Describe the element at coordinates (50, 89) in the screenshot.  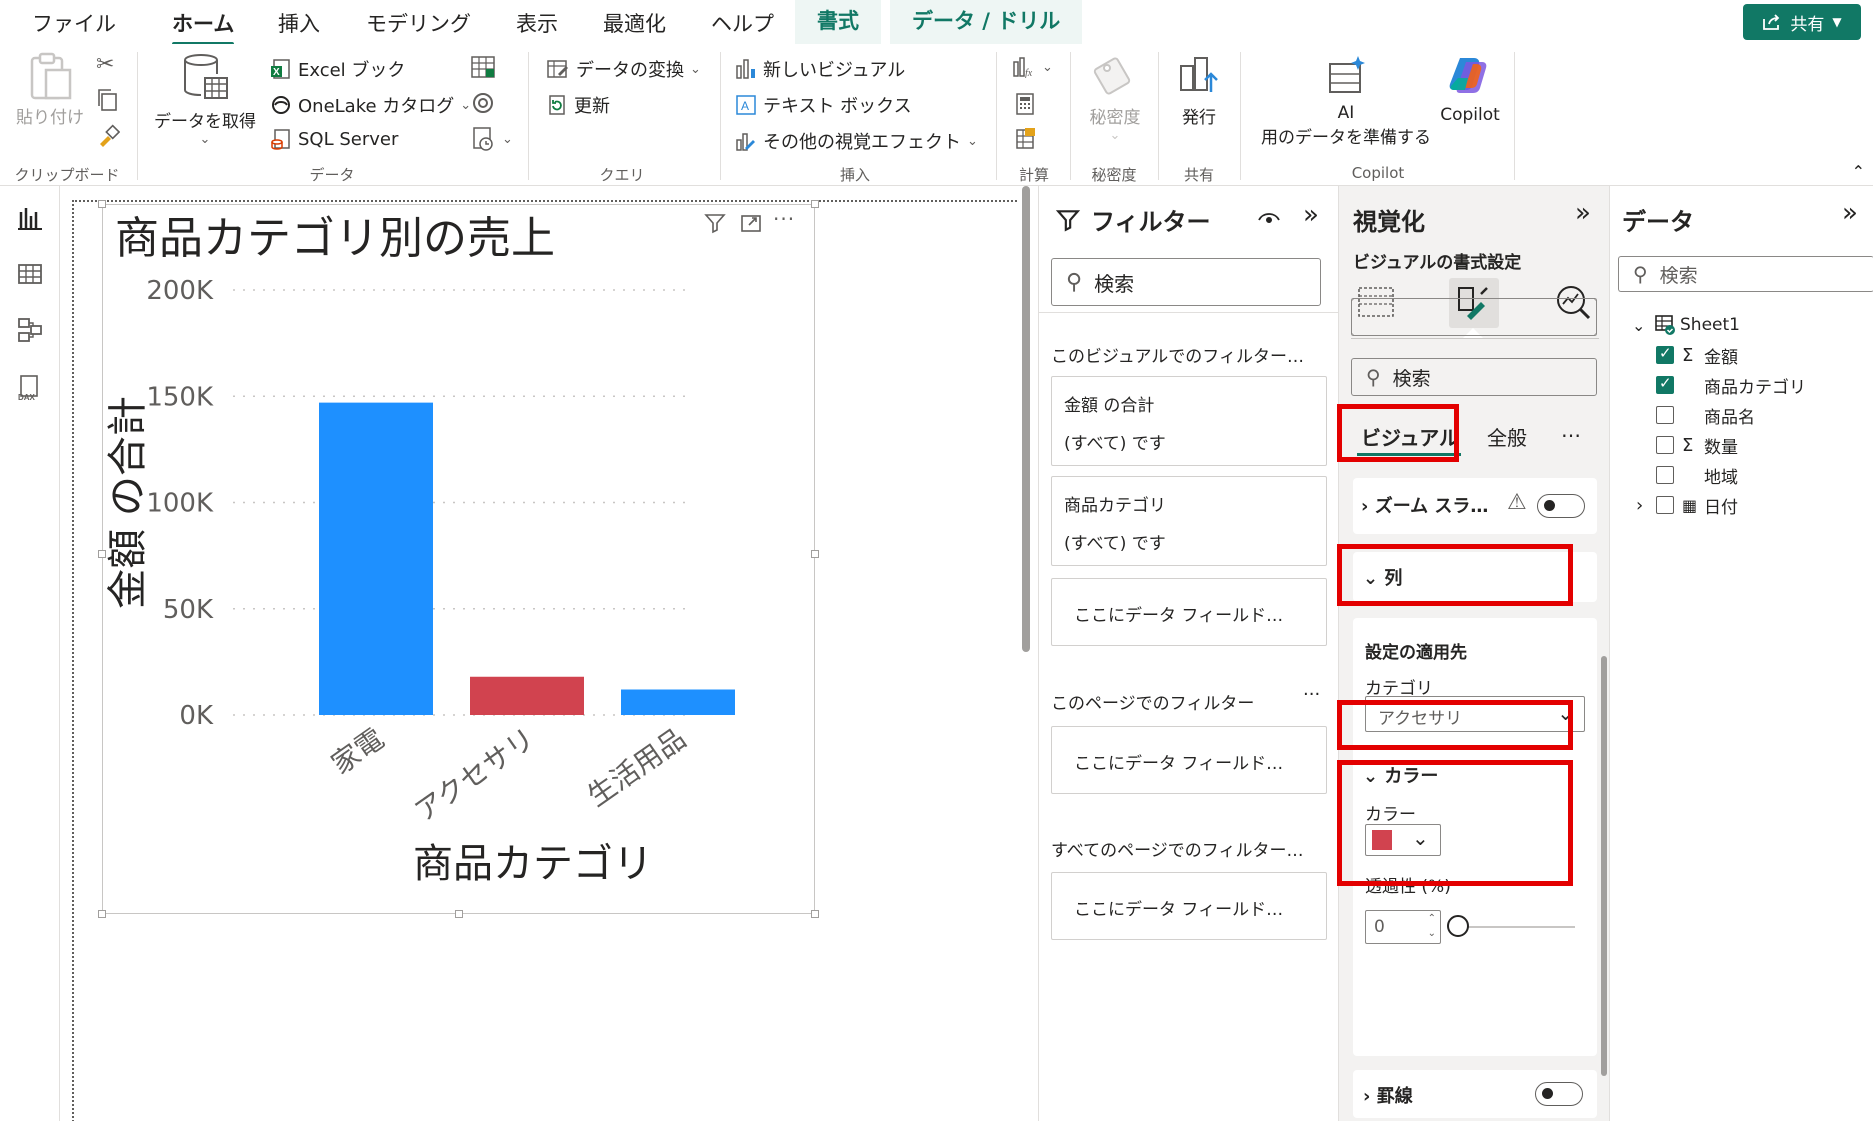
I see `paste-button: 貼り付け` at that location.